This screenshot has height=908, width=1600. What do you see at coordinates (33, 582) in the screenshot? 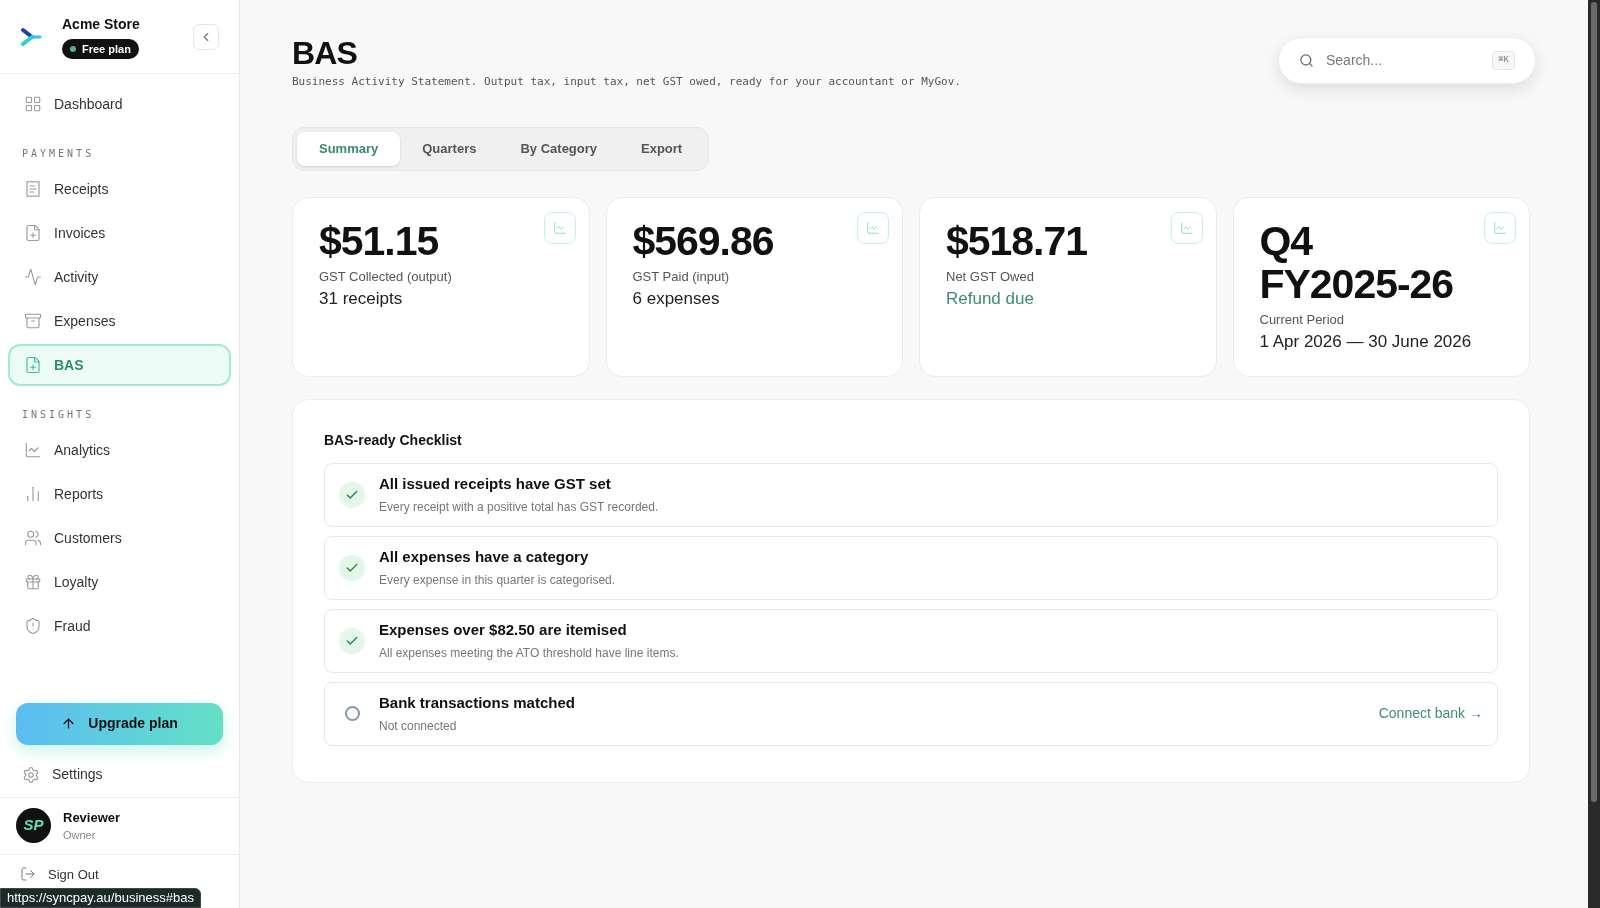
I see `gift-icon` at bounding box center [33, 582].